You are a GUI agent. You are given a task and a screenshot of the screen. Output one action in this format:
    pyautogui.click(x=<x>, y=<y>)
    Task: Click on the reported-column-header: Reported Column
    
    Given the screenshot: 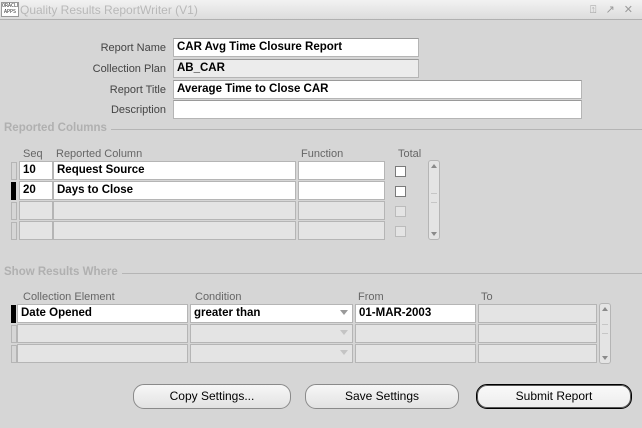 What is the action you would take?
    pyautogui.click(x=99, y=154)
    